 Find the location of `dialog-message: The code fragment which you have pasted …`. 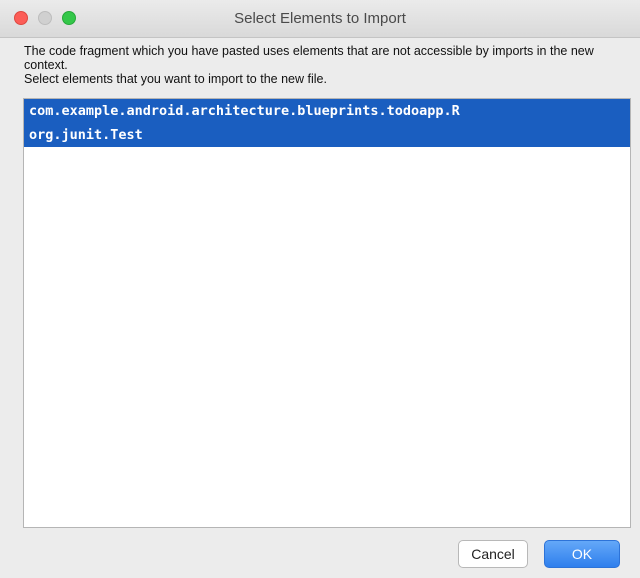

dialog-message: The code fragment which you have pasted … is located at coordinates (324, 65).